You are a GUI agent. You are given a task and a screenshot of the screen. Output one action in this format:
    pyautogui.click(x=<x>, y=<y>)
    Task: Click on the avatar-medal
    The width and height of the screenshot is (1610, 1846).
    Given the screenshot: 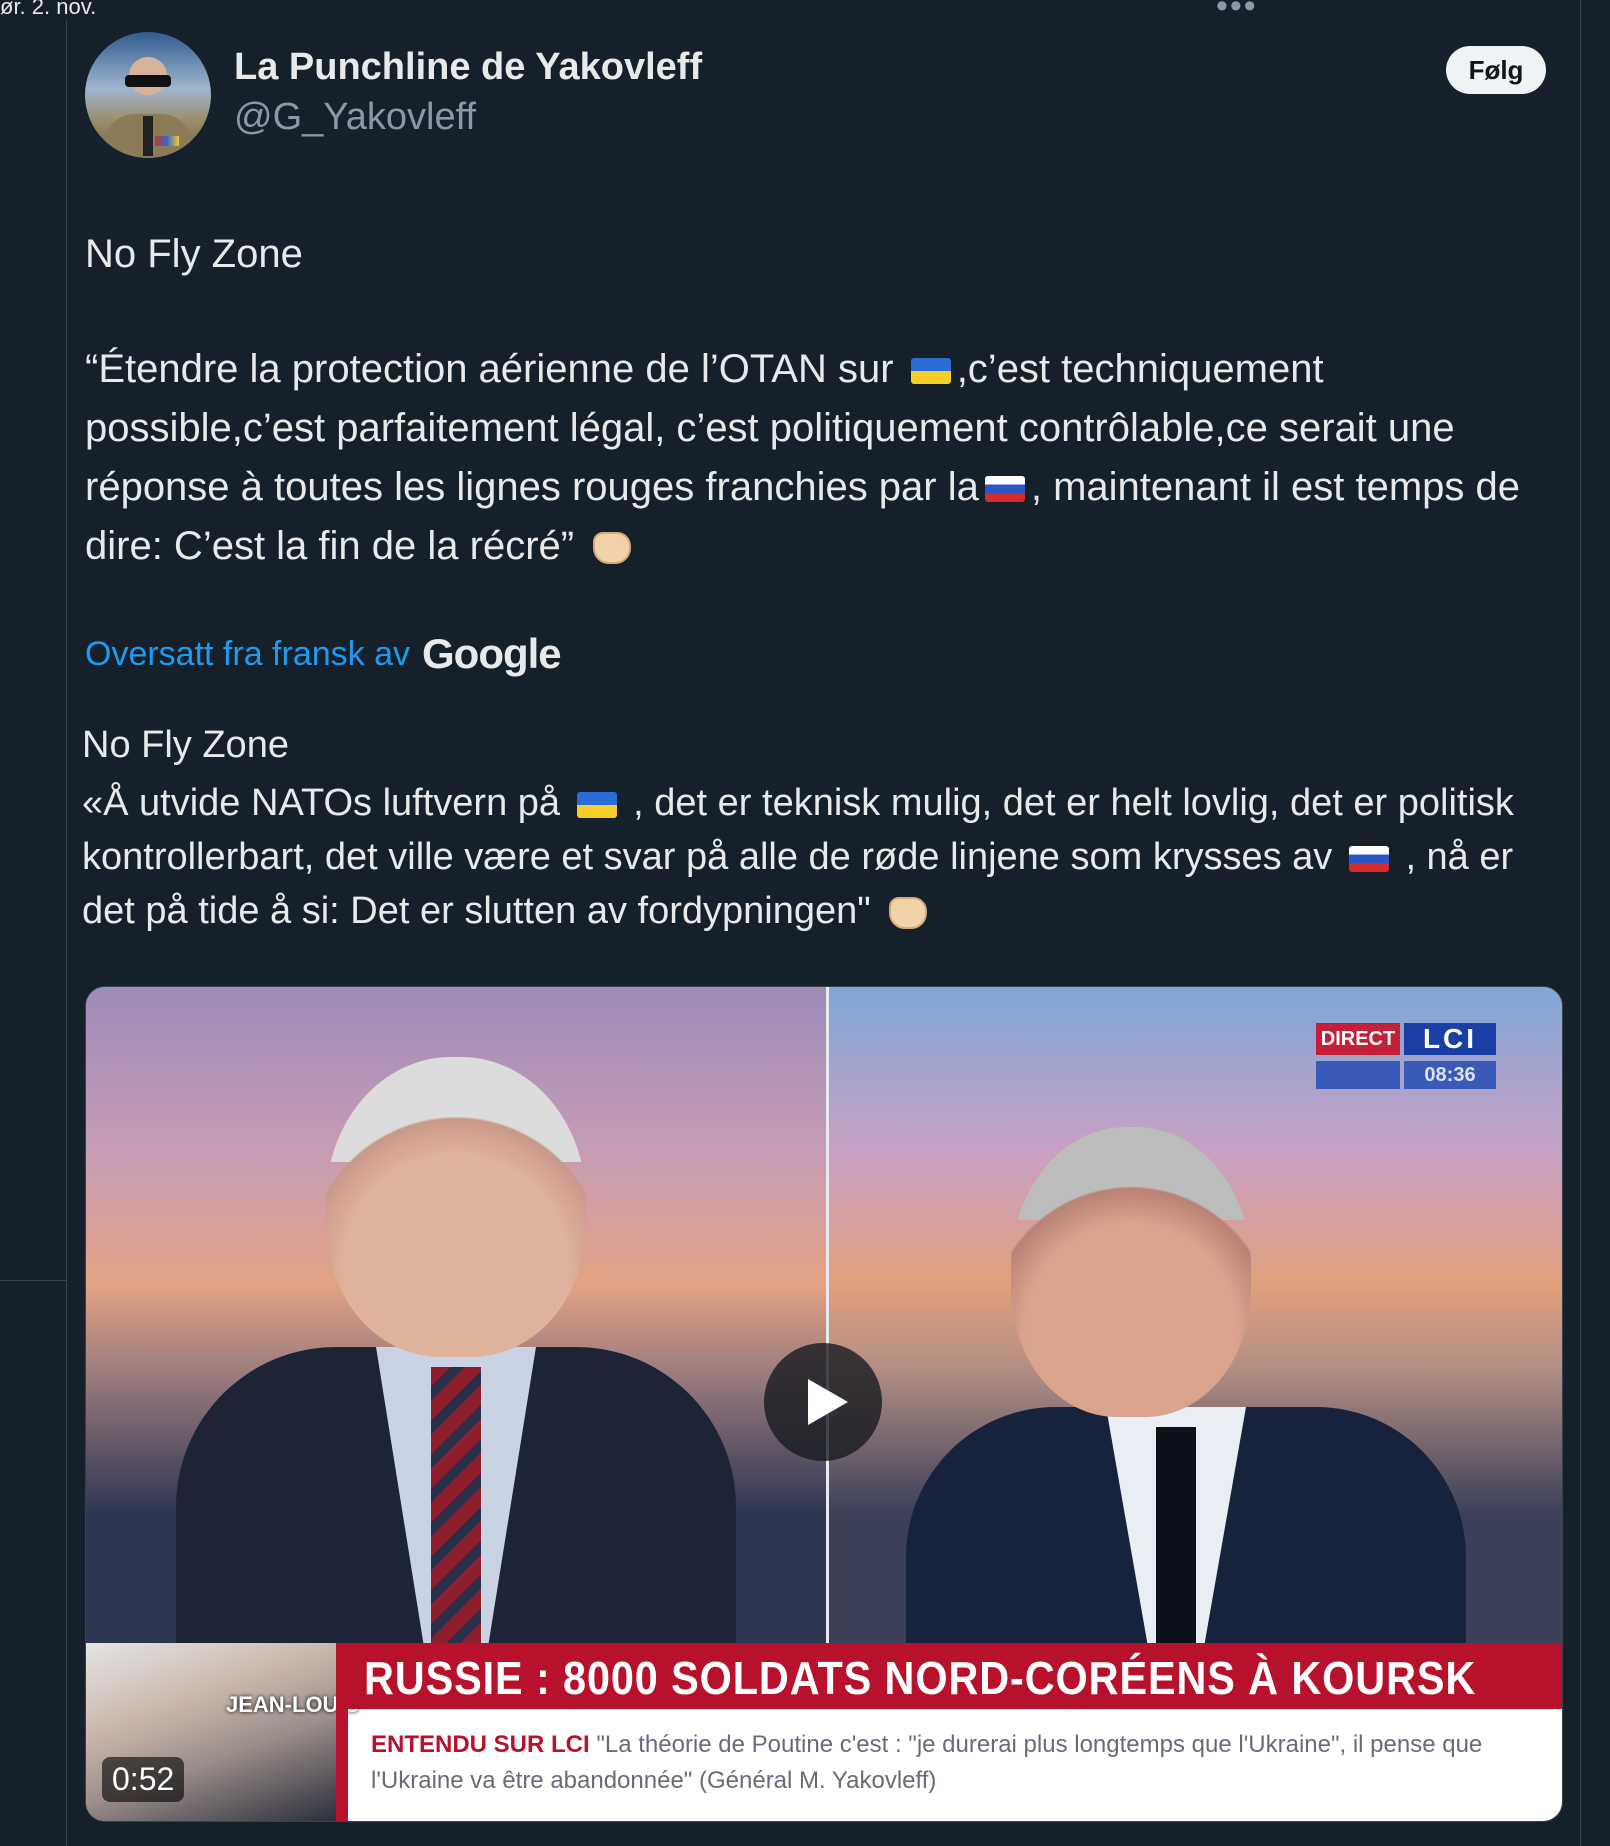 What is the action you would take?
    pyautogui.click(x=167, y=141)
    